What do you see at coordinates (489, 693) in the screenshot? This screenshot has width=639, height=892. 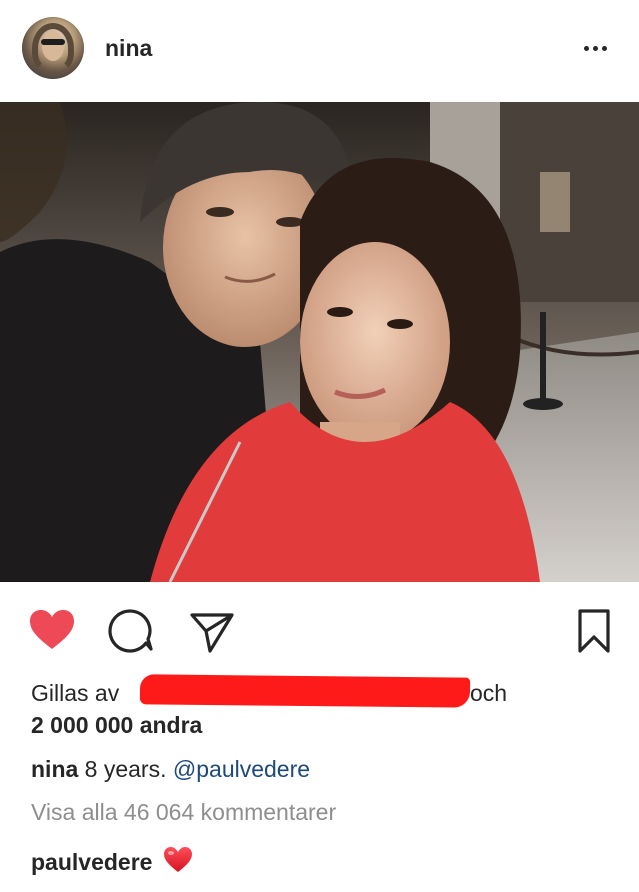 I see `likes-suffix: och` at bounding box center [489, 693].